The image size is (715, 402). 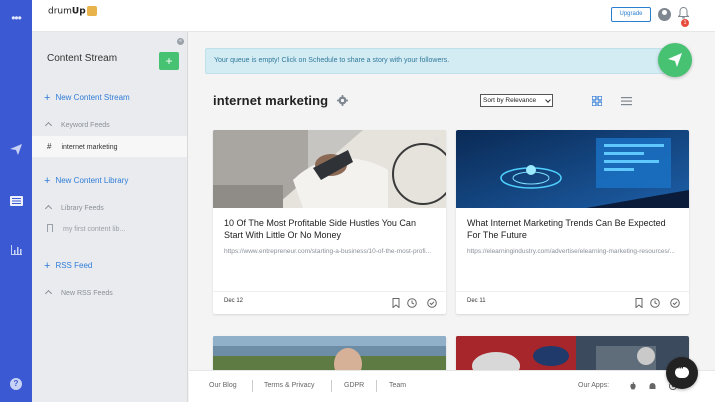 What do you see at coordinates (89, 147) in the screenshot?
I see `sidebar-item-label: internet marketing` at bounding box center [89, 147].